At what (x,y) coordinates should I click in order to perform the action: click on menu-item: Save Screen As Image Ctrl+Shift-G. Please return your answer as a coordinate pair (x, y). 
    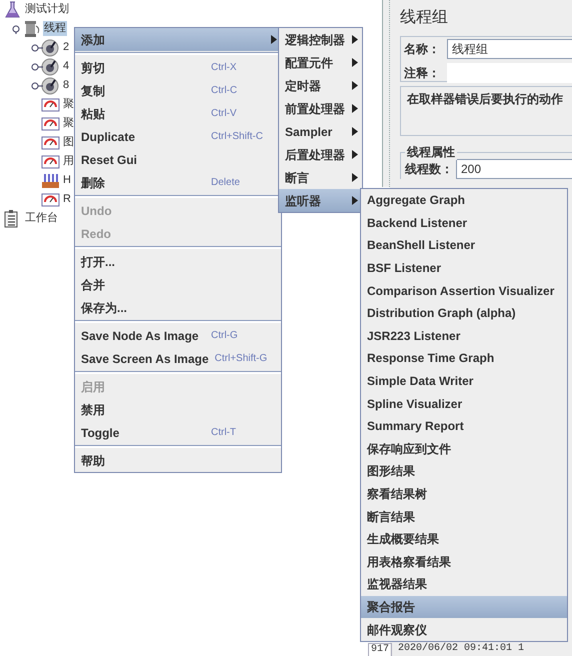
    Looking at the image, I should click on (178, 358).